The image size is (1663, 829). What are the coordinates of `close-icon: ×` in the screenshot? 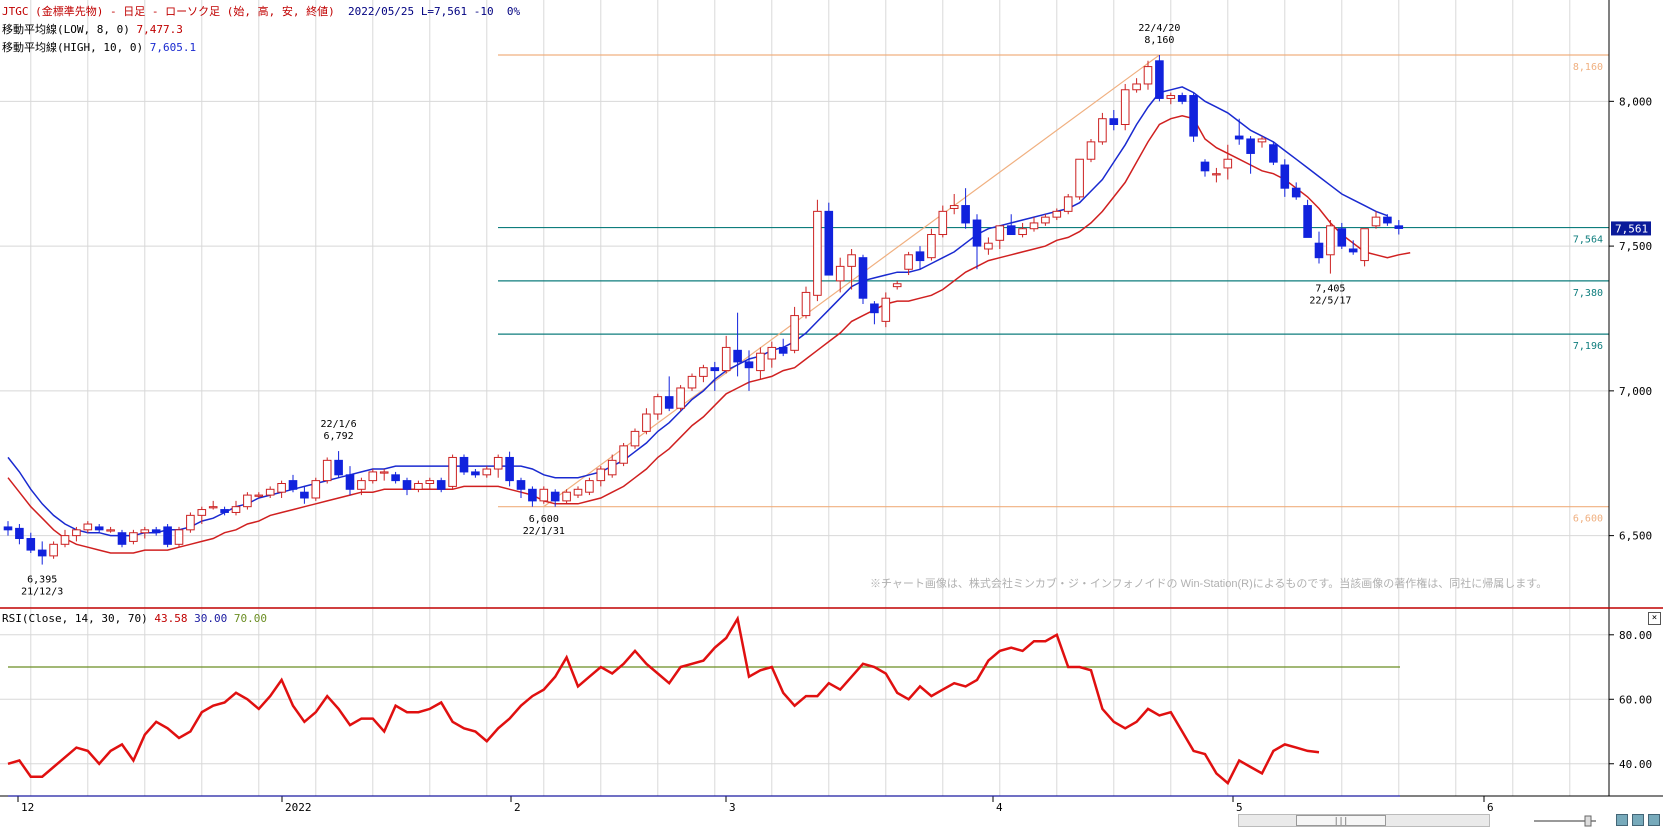 It's located at (1654, 618).